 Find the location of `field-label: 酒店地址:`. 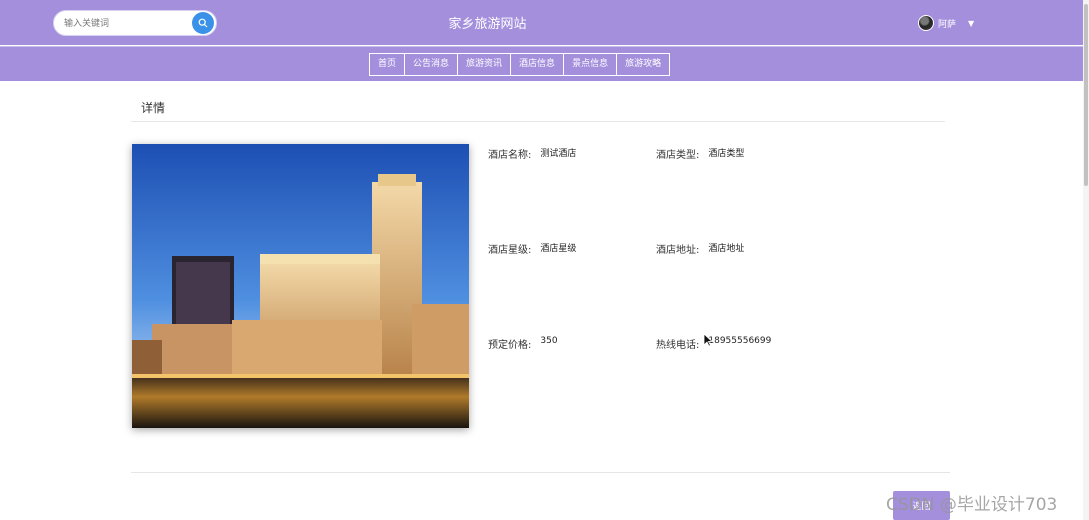

field-label: 酒店地址: is located at coordinates (678, 250).